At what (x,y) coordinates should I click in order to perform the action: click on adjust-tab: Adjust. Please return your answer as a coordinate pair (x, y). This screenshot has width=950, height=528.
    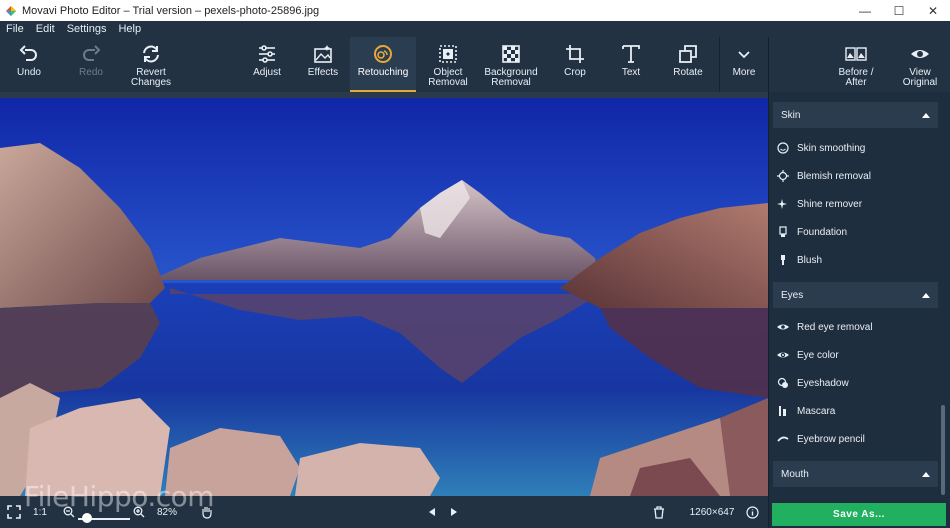
    Looking at the image, I should click on (267, 64).